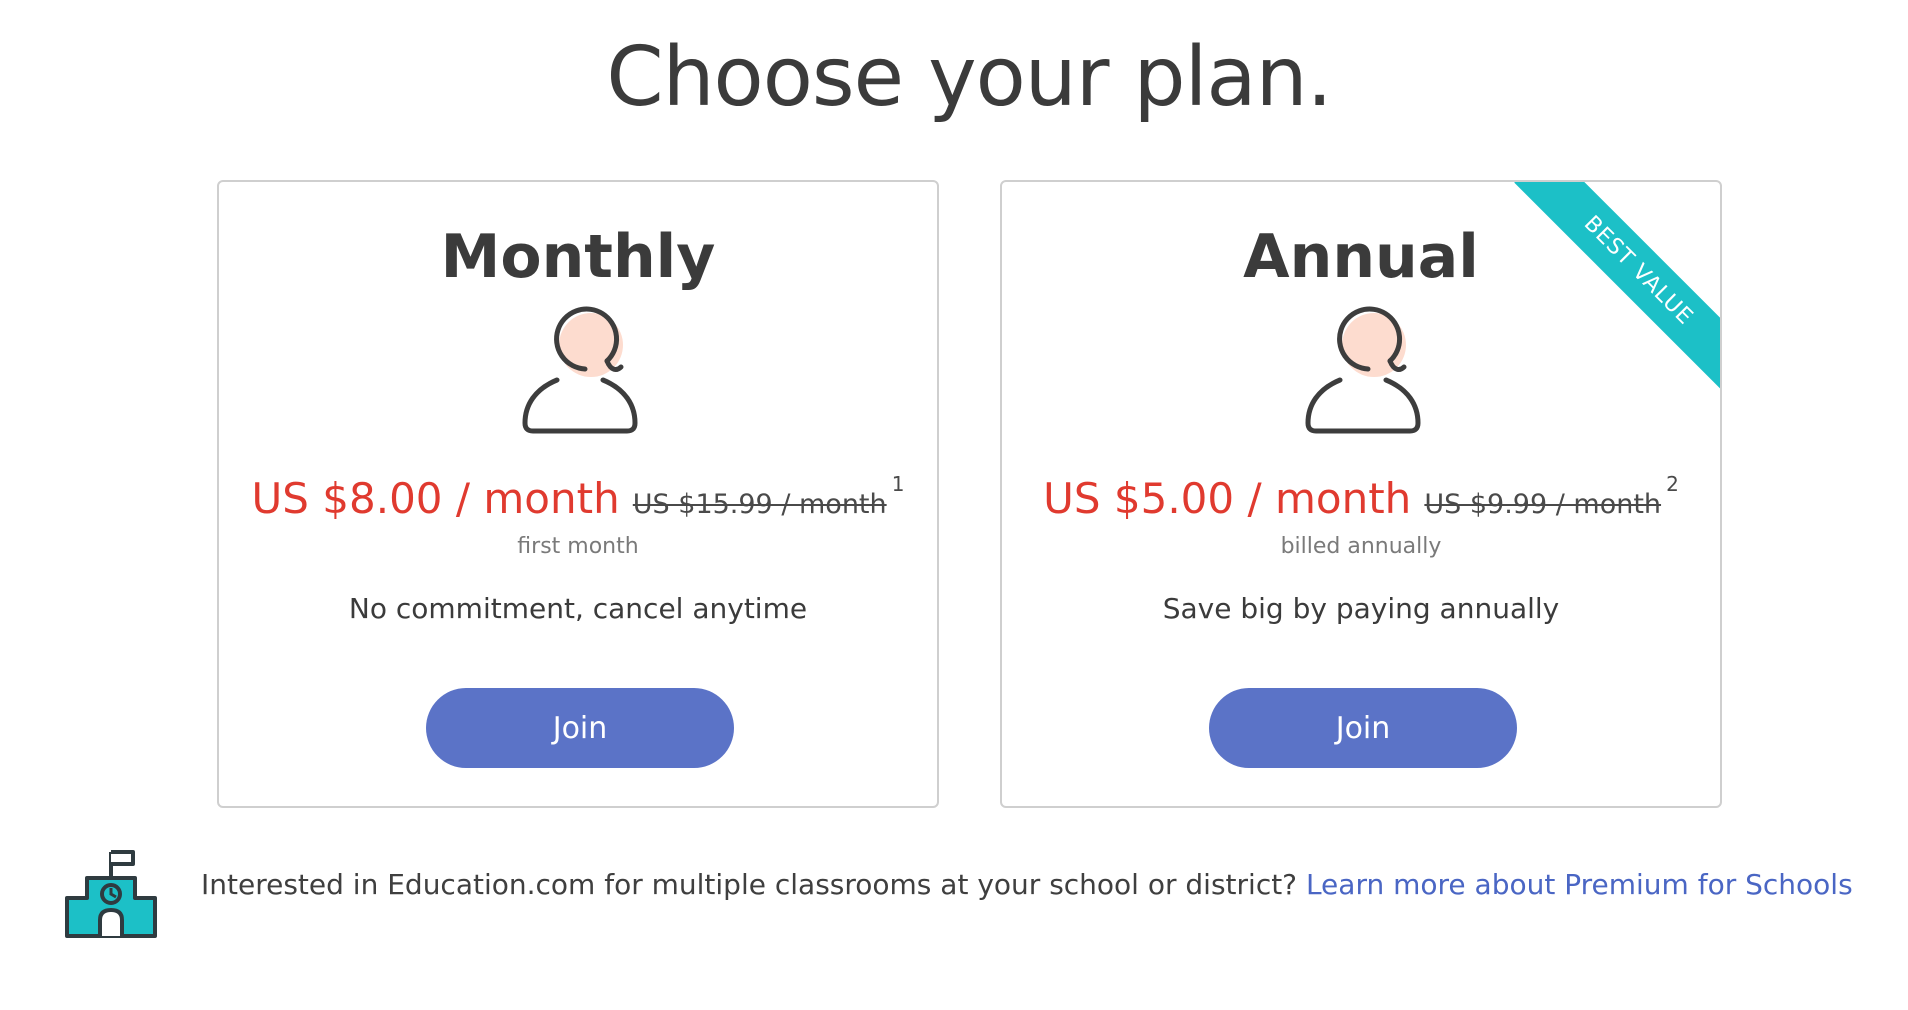  Describe the element at coordinates (1363, 728) in the screenshot. I see `join-annual-button: Join` at that location.